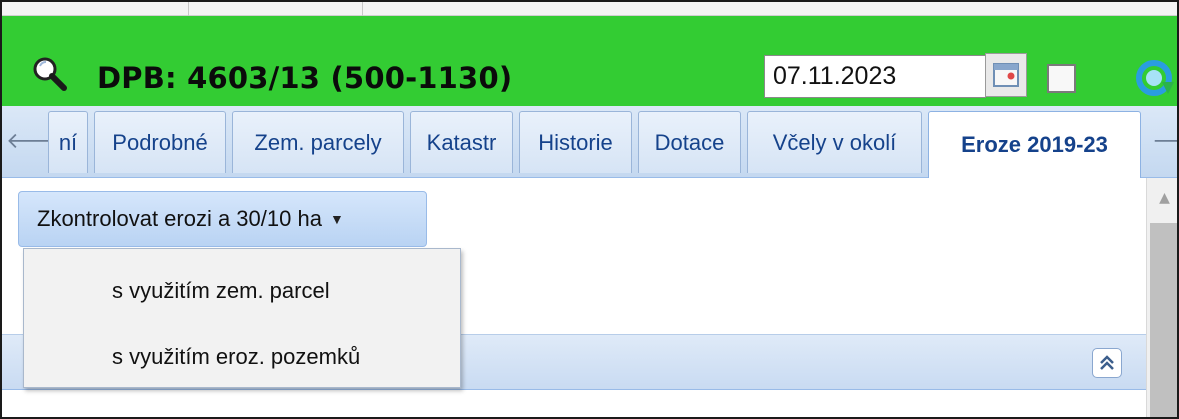  I want to click on tab-vcely-v-okoli: Včely v okolí, so click(834, 142).